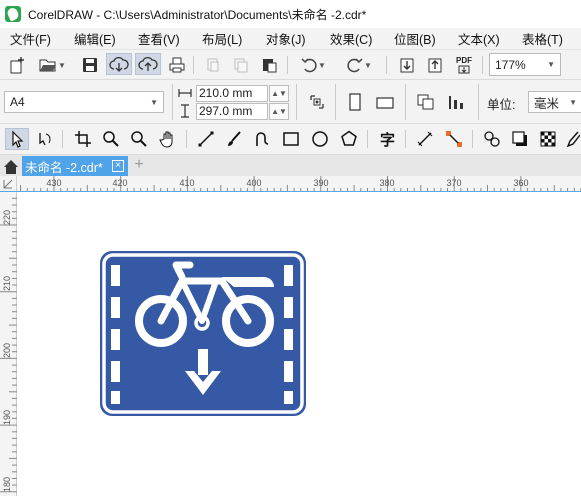 The image size is (581, 496). What do you see at coordinates (544, 38) in the screenshot?
I see `menu-table: 表格(T)` at bounding box center [544, 38].